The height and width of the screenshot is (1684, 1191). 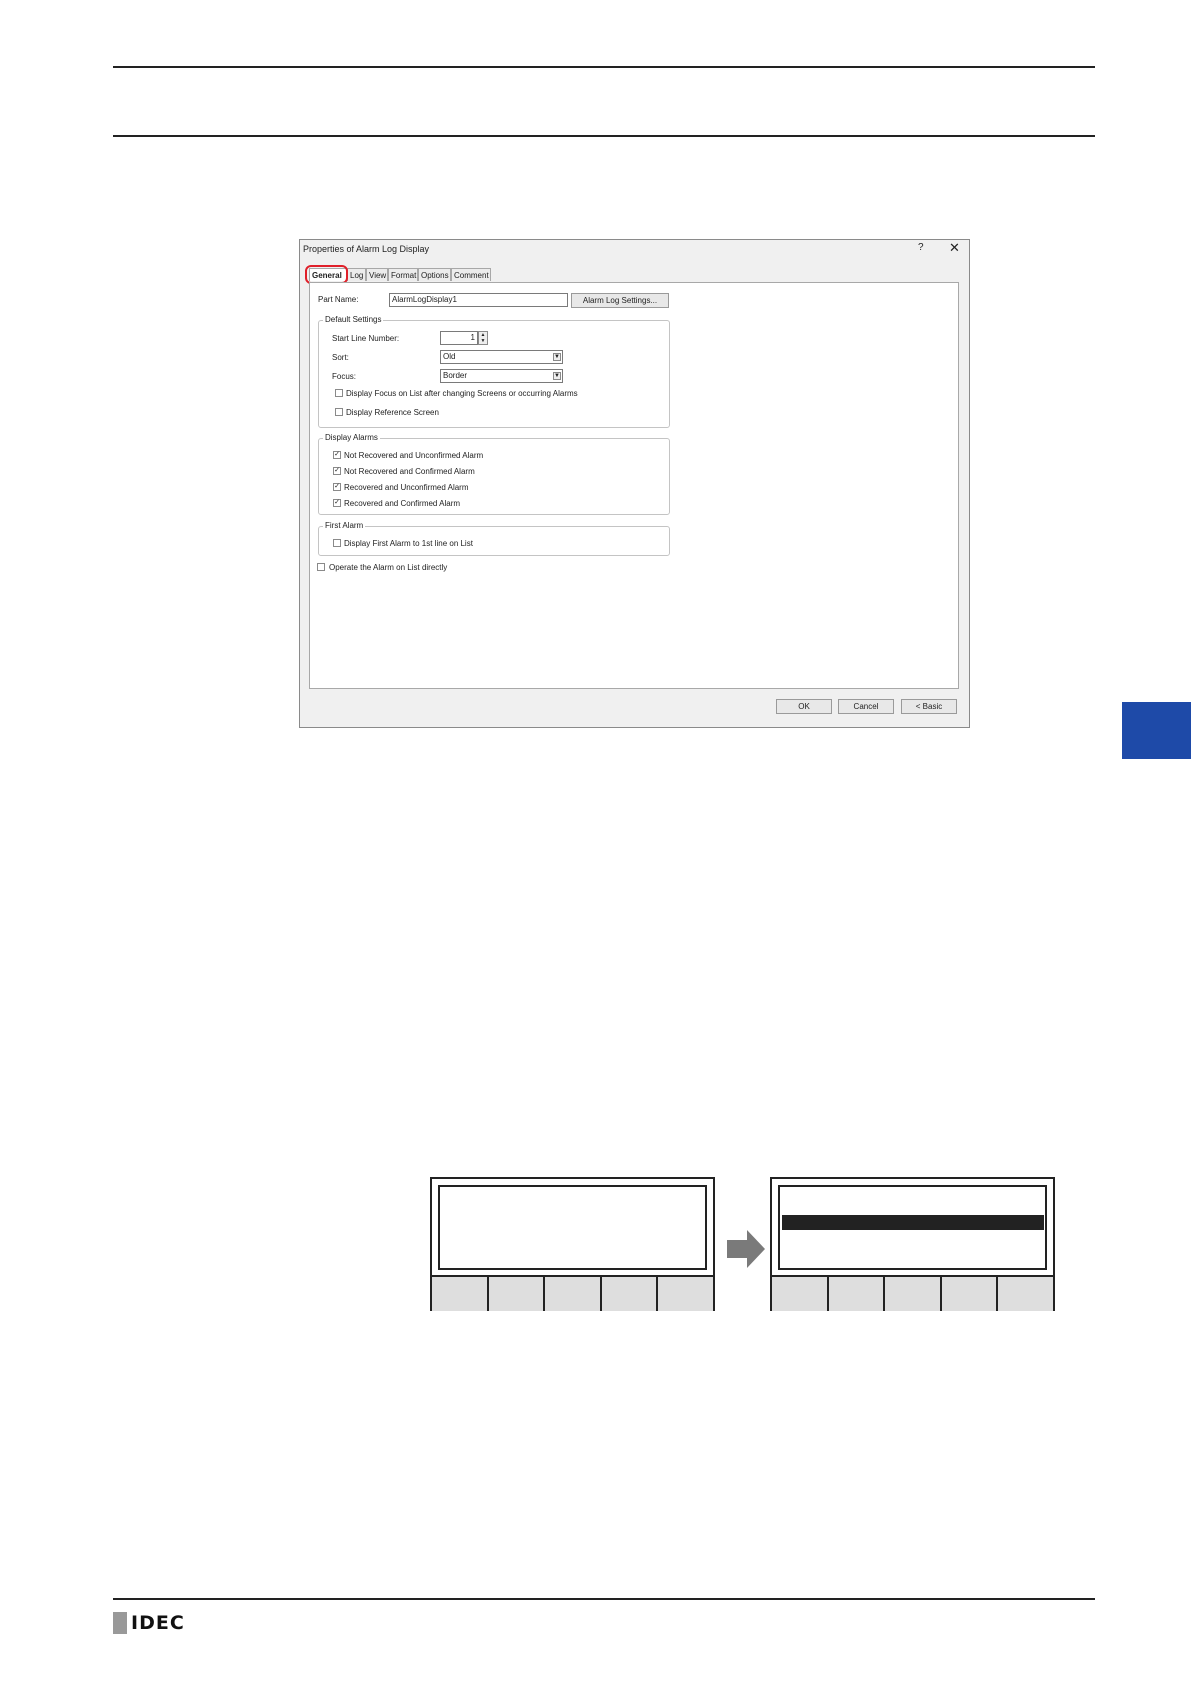 What do you see at coordinates (392, 412) in the screenshot?
I see `reference-screen-label: Display Reference Screen` at bounding box center [392, 412].